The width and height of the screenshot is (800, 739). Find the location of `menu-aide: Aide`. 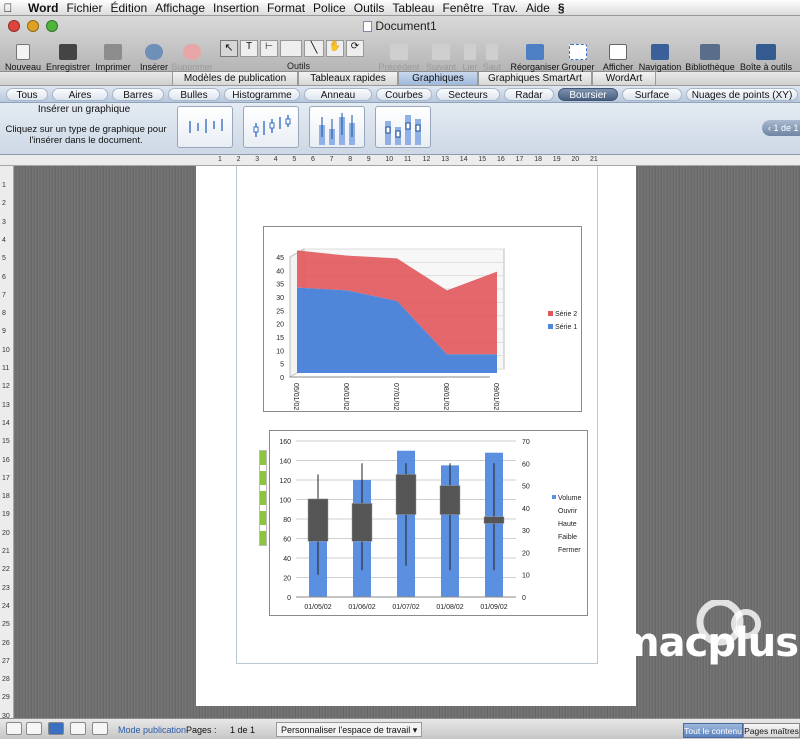

menu-aide: Aide is located at coordinates (542, 8).